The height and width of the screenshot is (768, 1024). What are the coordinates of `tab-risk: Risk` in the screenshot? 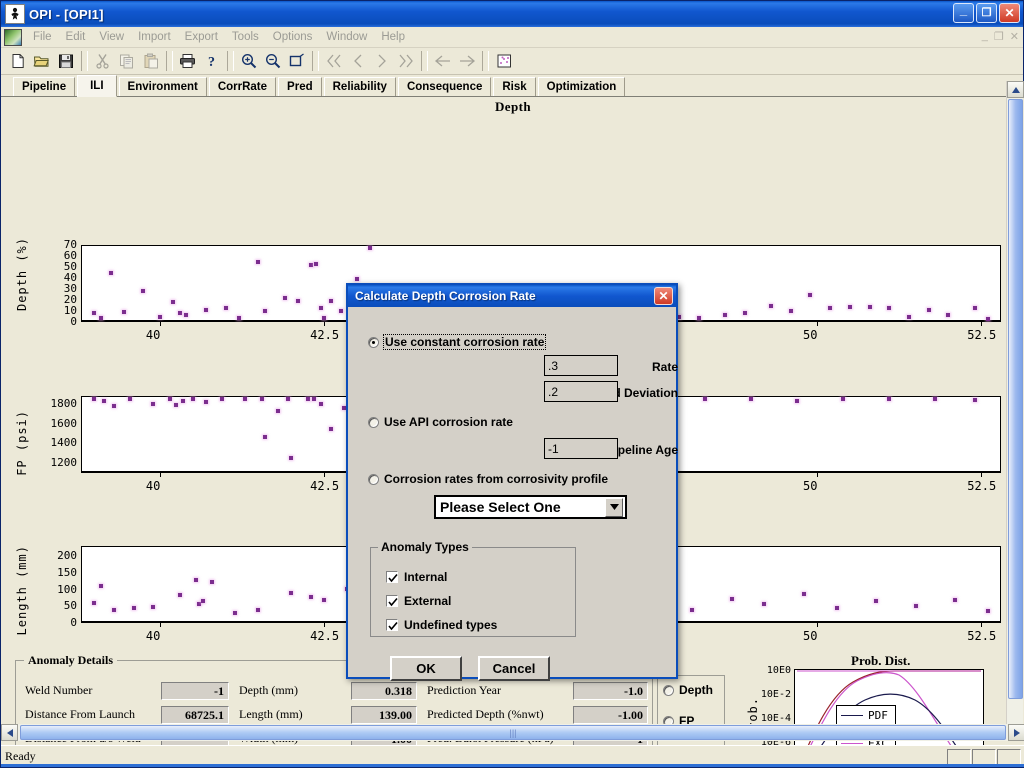 It's located at (514, 86).